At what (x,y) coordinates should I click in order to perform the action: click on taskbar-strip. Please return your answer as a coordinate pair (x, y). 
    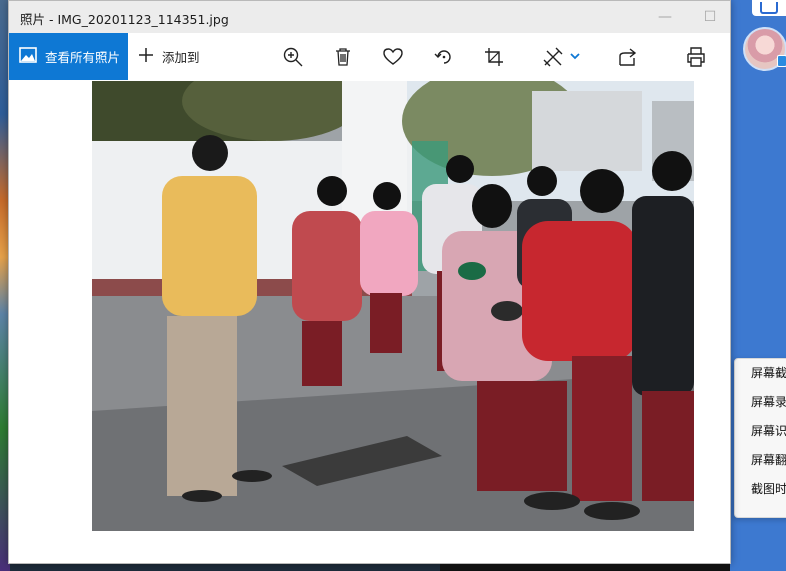
    Looking at the image, I should click on (585, 567).